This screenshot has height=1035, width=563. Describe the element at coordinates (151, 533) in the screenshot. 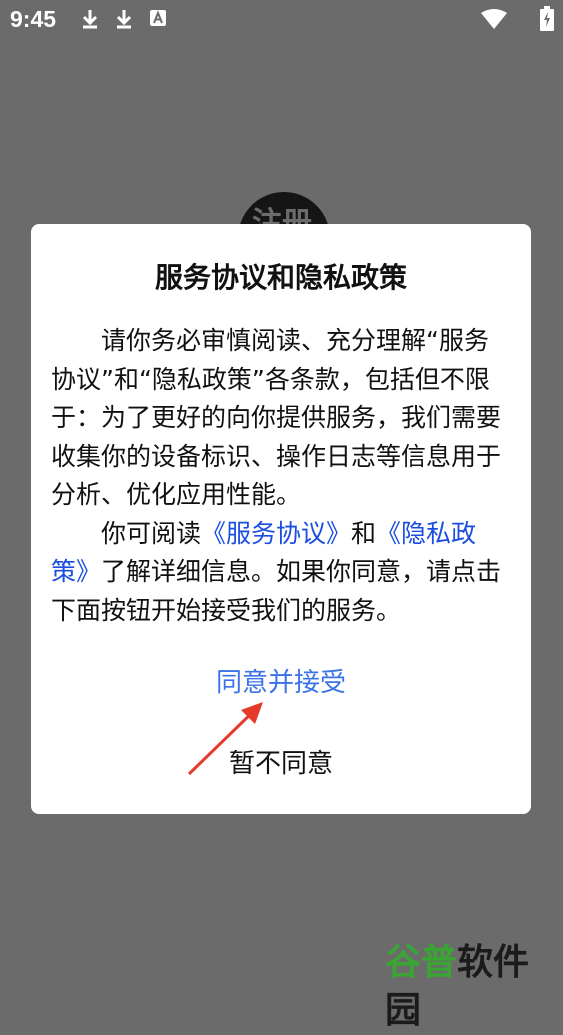

I see `paragraph2-prefix: 你可阅读` at that location.